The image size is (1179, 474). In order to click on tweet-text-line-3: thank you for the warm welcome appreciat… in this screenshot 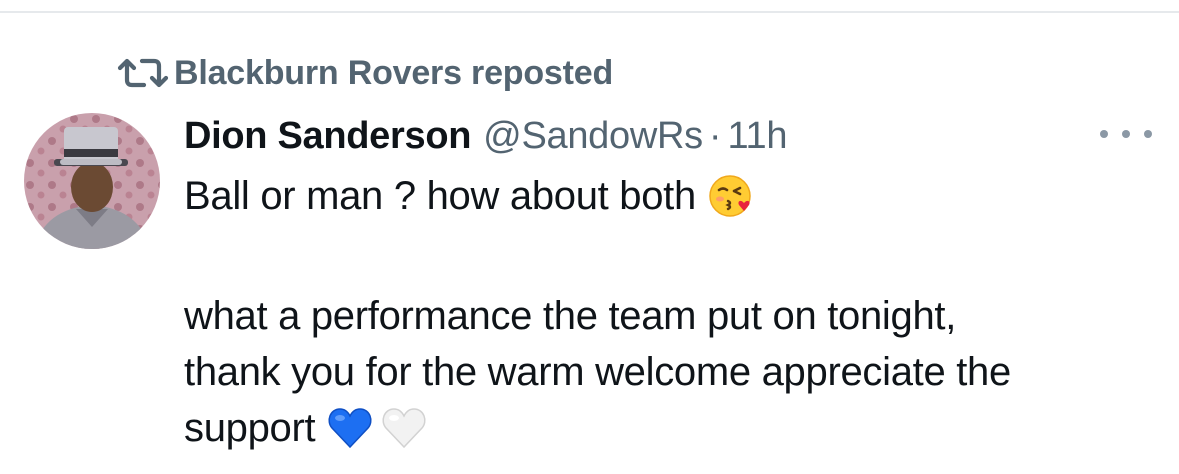, I will do `click(597, 372)`.